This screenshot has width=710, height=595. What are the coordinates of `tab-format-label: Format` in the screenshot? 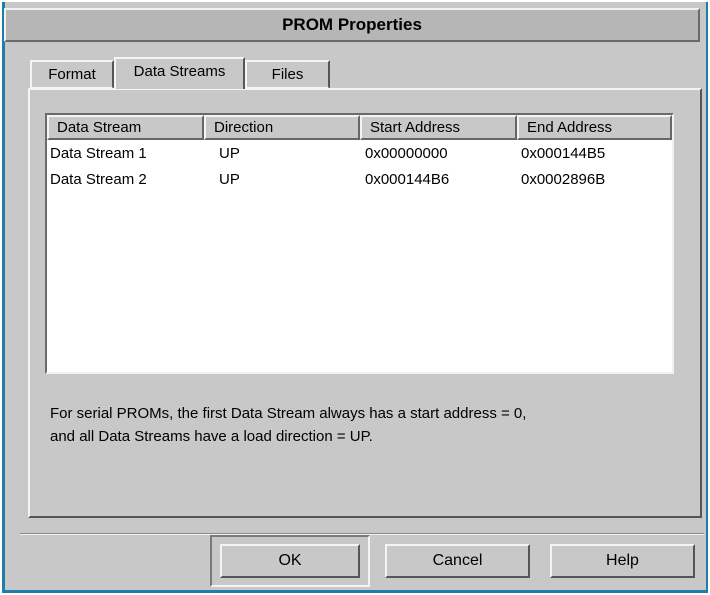 It's located at (72, 74).